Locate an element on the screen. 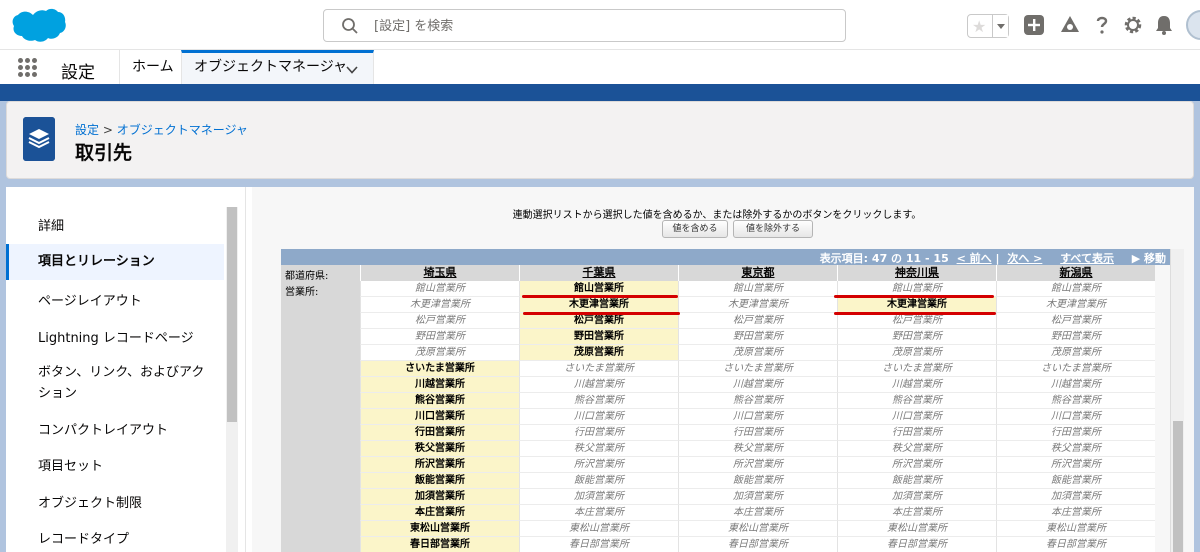  column-header: 東京都 is located at coordinates (757, 273).